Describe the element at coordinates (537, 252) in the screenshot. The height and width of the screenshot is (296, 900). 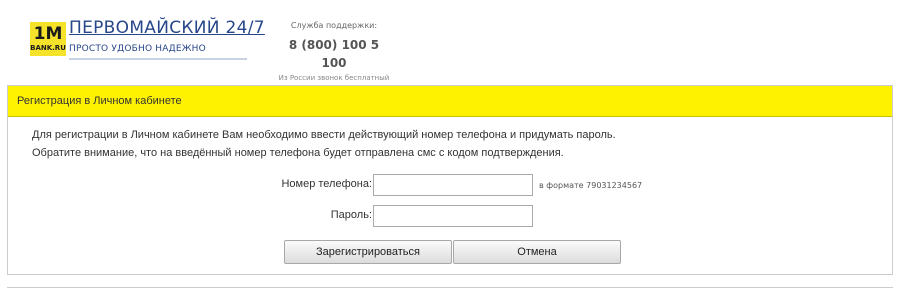
I see `cancel-button: Отмена` at that location.